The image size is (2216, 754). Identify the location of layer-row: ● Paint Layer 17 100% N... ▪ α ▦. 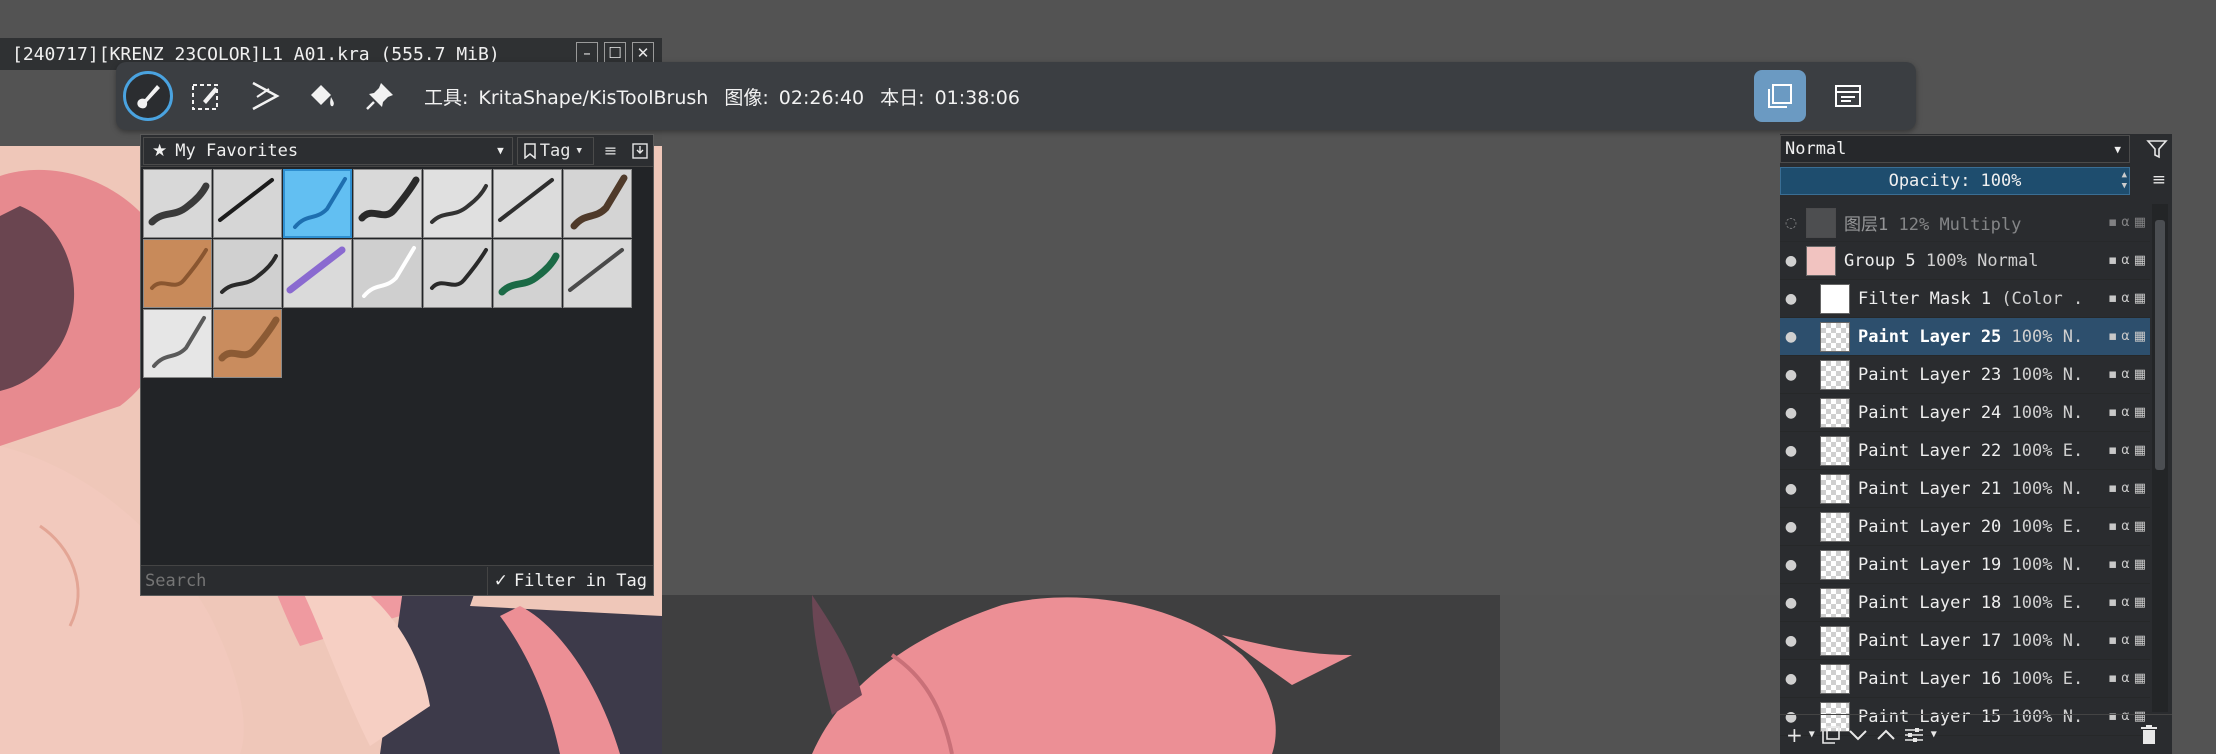
(1965, 641).